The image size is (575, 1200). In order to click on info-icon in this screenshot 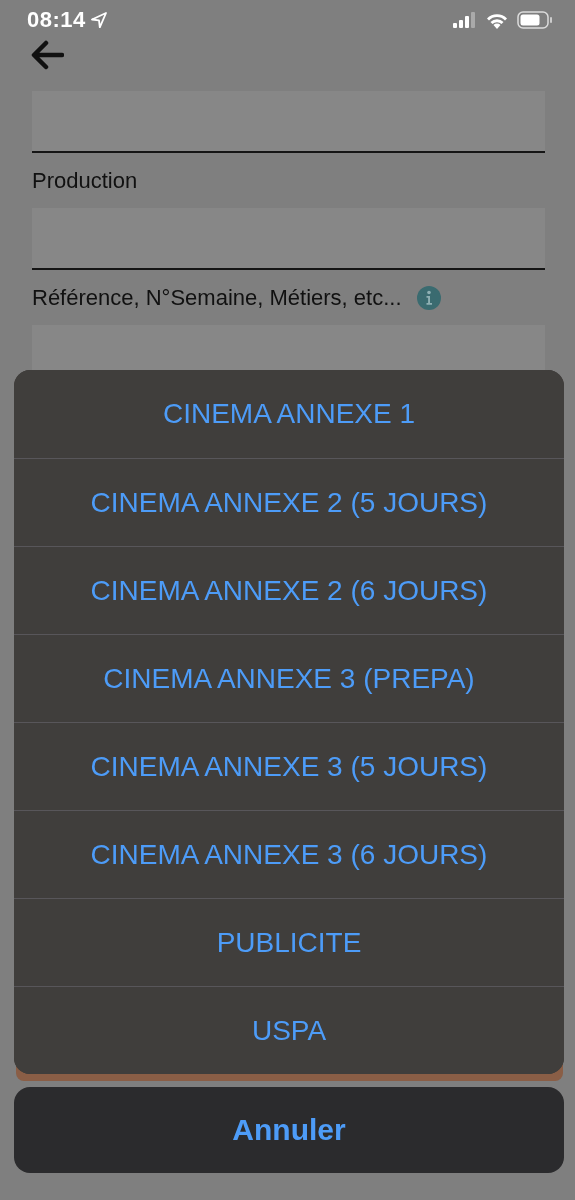, I will do `click(428, 297)`.